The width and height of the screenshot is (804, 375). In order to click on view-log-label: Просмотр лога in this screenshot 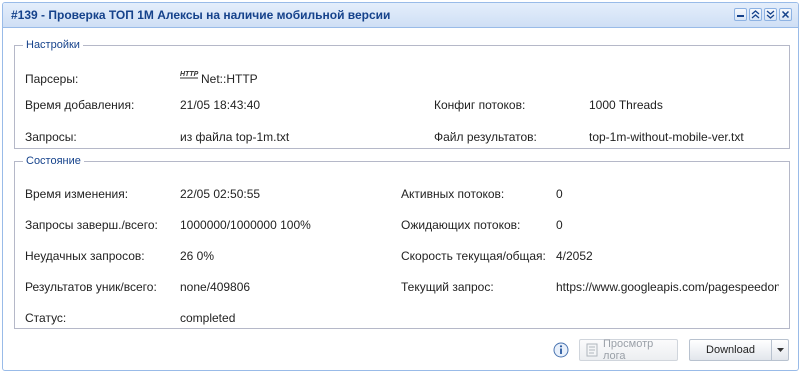, I will do `click(628, 350)`.